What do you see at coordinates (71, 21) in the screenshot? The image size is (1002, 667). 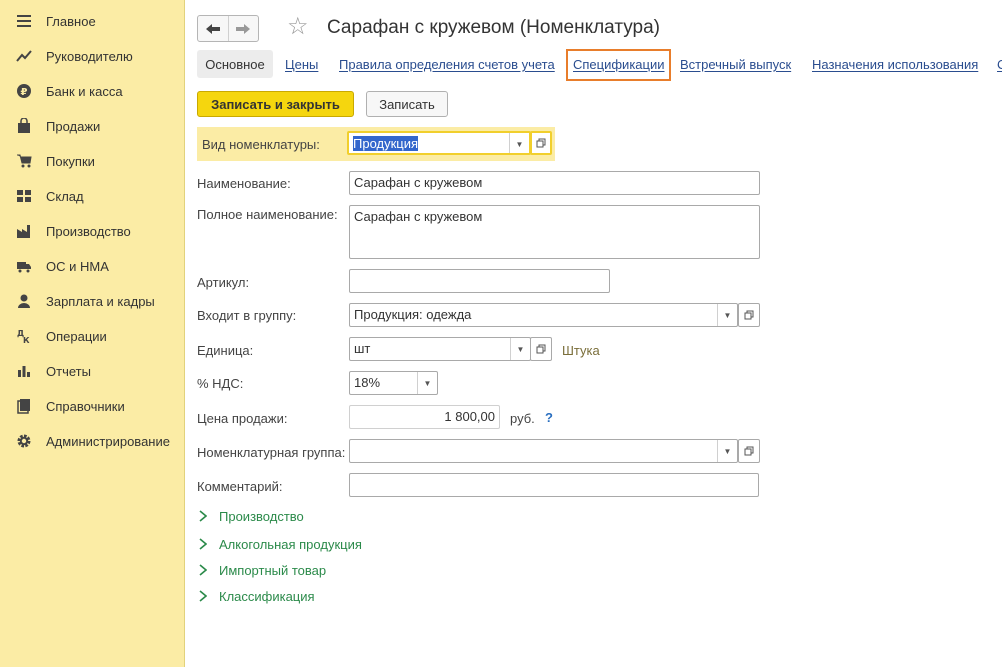 I see `sidebar-item-label: Главное` at bounding box center [71, 21].